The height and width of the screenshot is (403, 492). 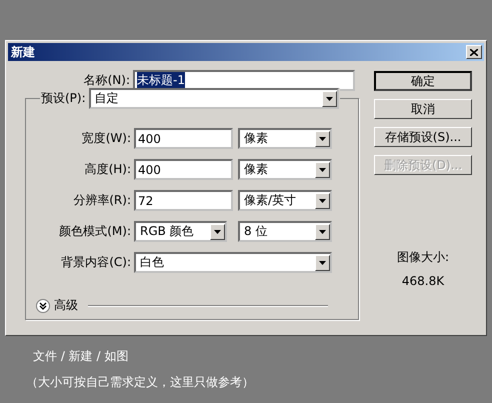 What do you see at coordinates (233, 262) in the screenshot?
I see `background-dropdown: 白色` at bounding box center [233, 262].